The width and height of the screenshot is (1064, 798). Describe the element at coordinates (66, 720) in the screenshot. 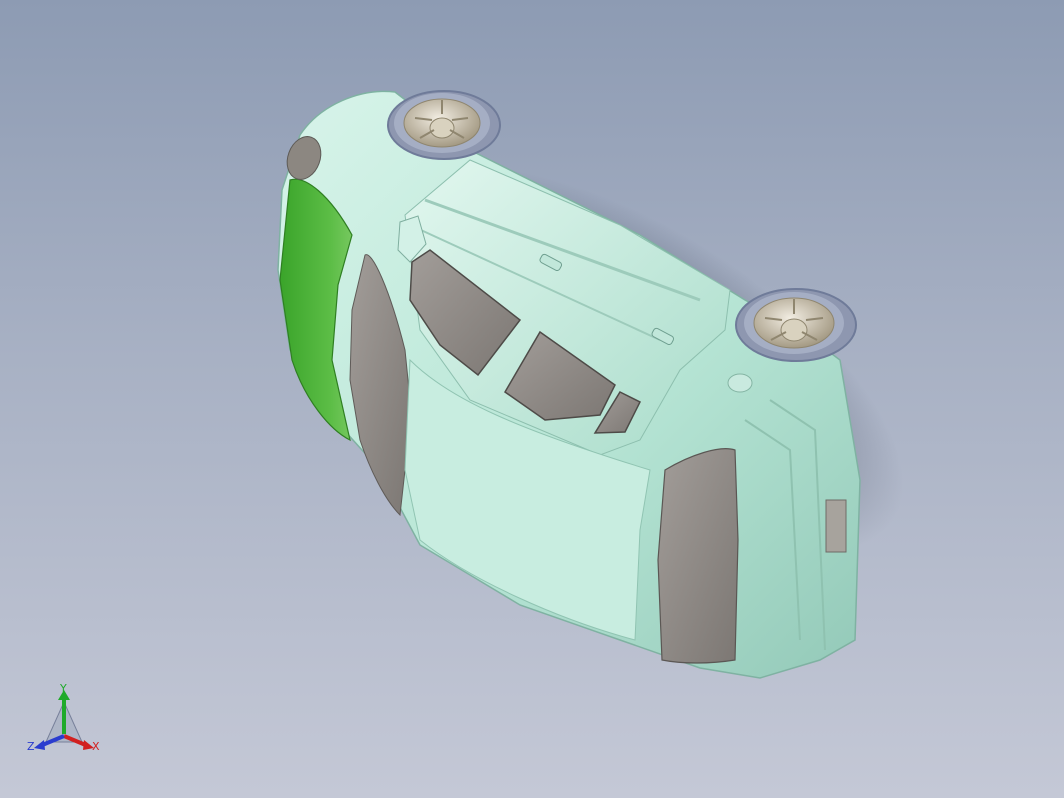

I see `orientation-triad: Y Z X` at that location.